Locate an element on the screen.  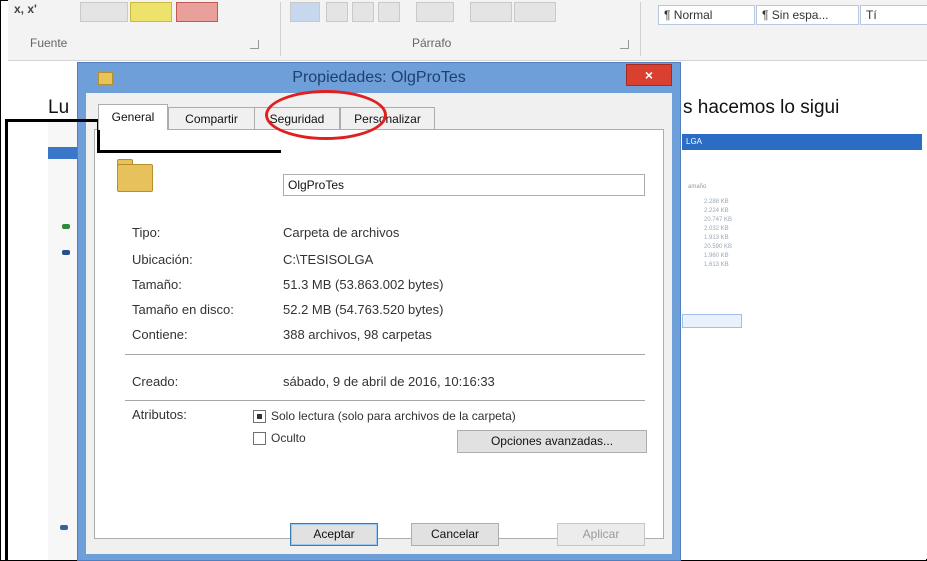
style-normal: ¶ Normal is located at coordinates (706, 15).